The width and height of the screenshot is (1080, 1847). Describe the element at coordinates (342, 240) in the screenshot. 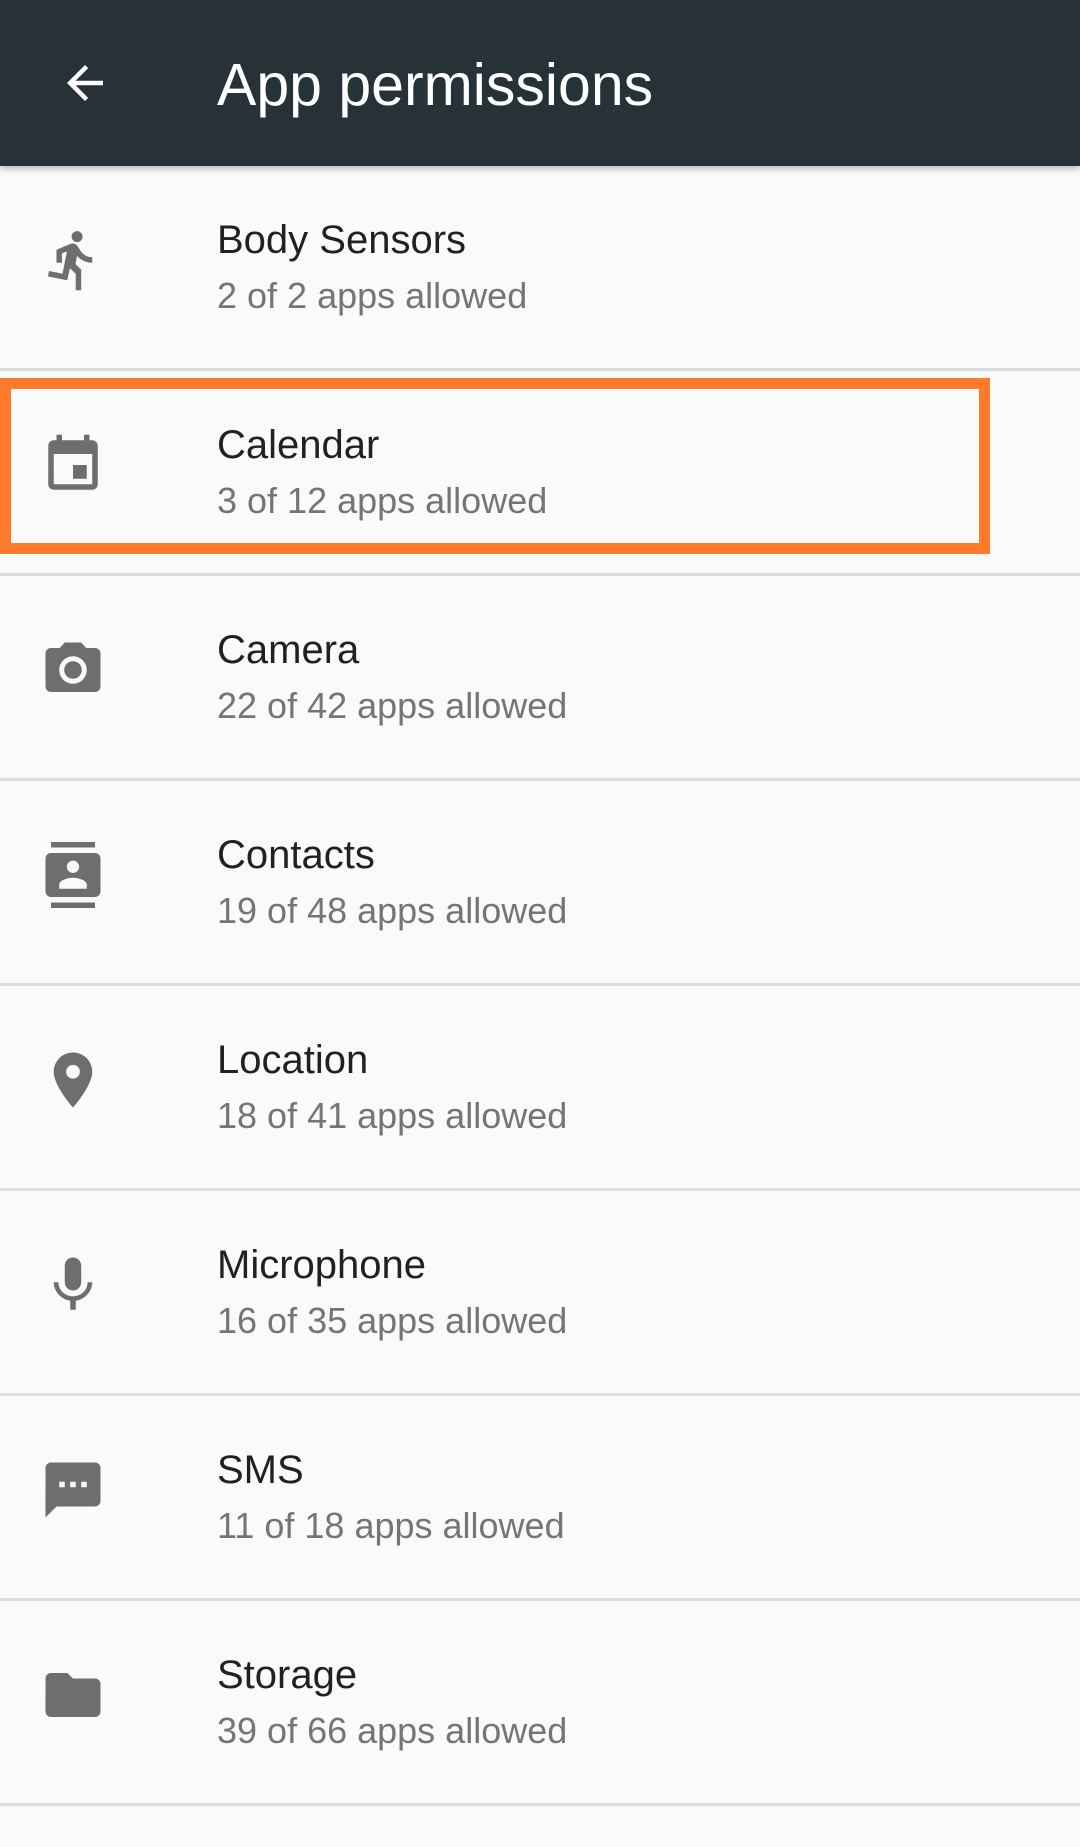

I see `permission-label: Body Sensors` at that location.